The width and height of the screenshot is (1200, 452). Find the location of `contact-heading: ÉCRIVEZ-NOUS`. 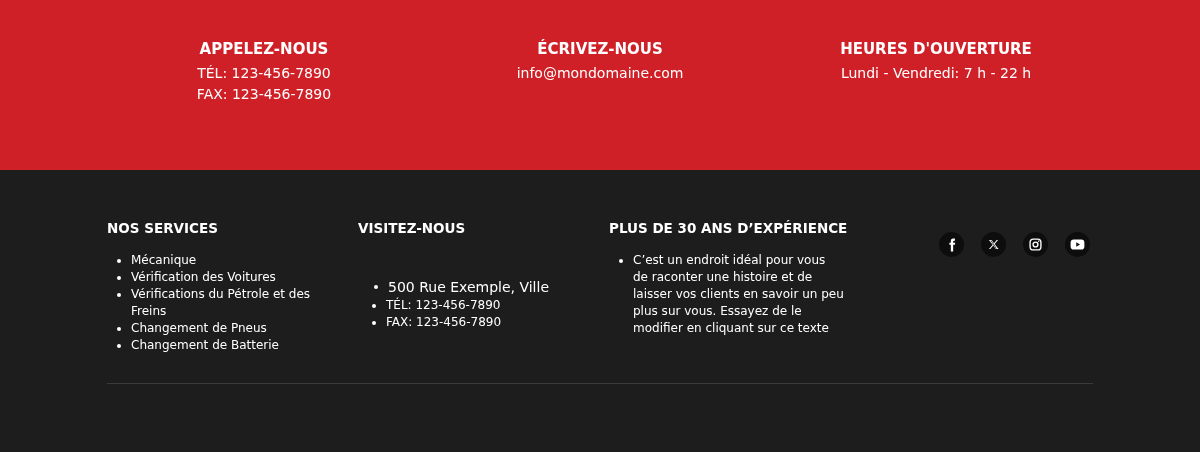

contact-heading: ÉCRIVEZ-NOUS is located at coordinates (600, 49).